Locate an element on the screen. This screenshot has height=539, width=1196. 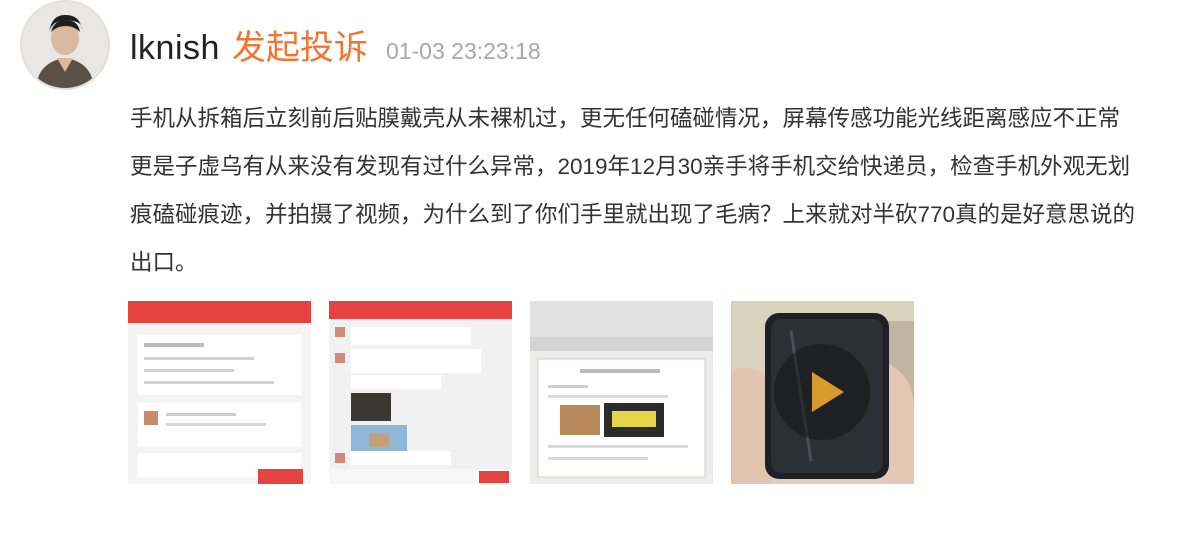
post-header: lknish 发起投诉 01-03 23:23:18 is located at coordinates (335, 45).